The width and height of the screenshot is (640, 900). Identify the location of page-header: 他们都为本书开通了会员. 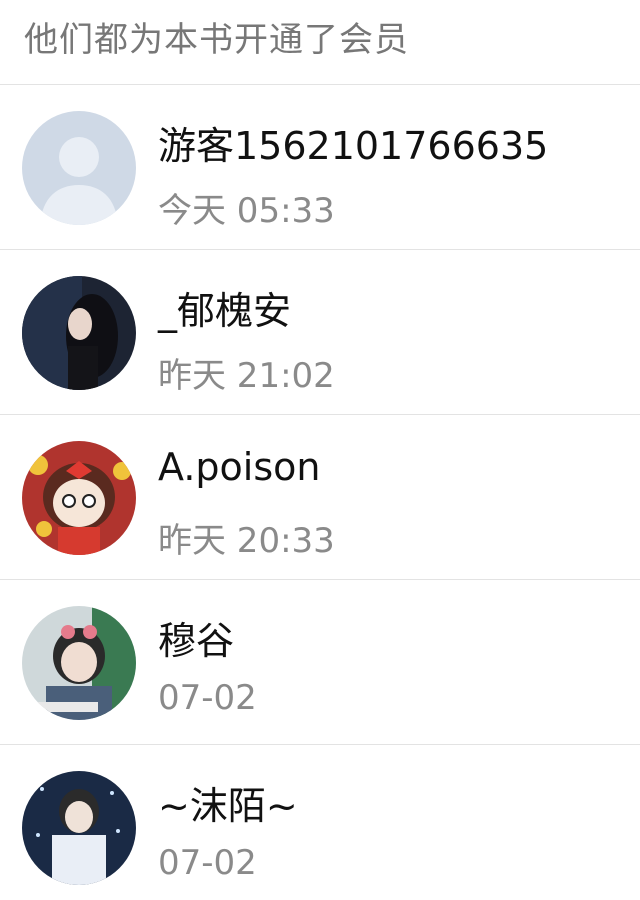
(320, 42).